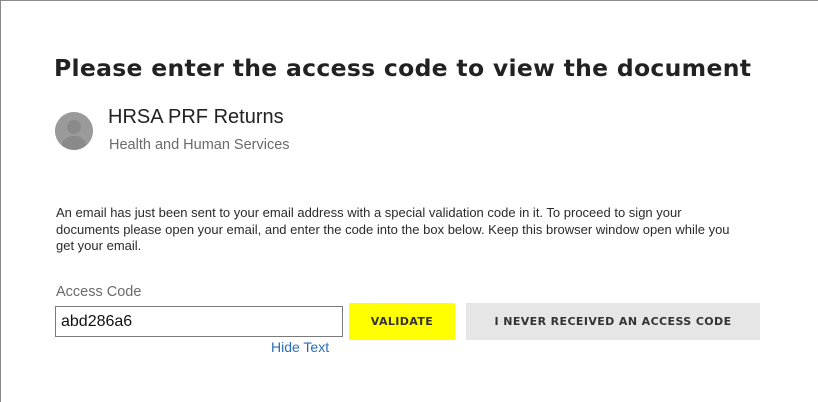 The width and height of the screenshot is (818, 402). I want to click on sender-name: HRSA PRF Returns, so click(196, 117).